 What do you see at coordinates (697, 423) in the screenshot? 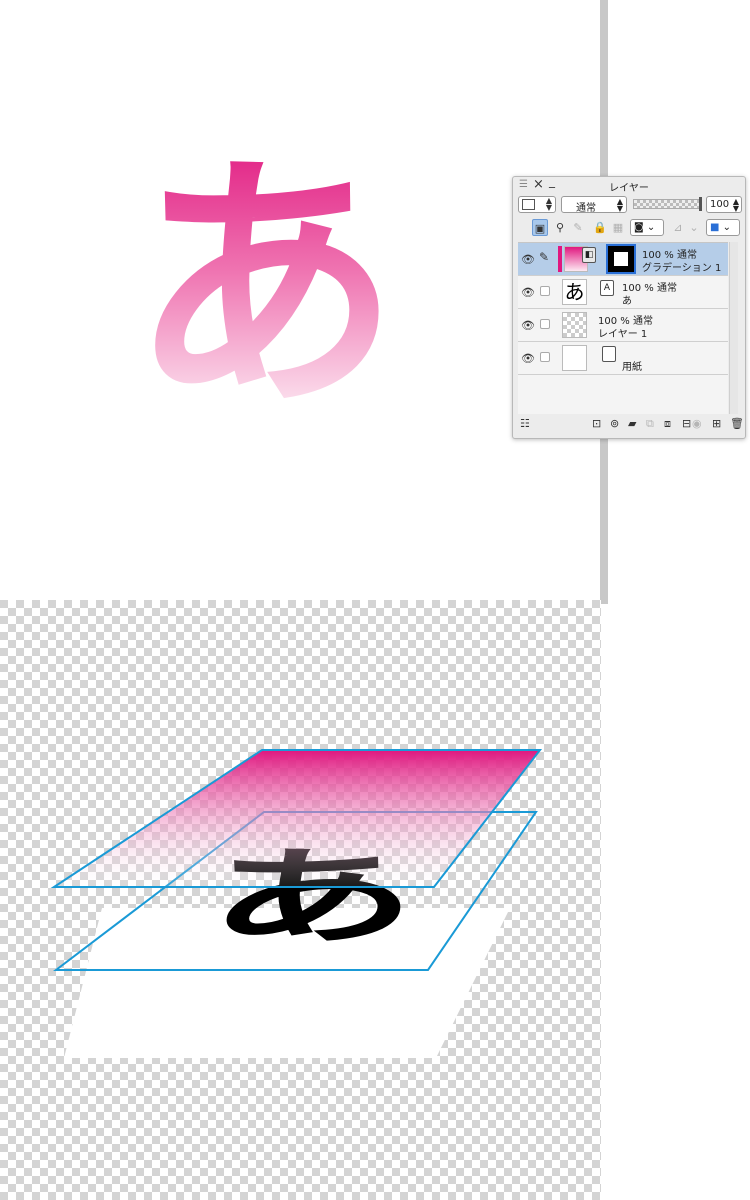
I see `create-mask-icon: ◉` at bounding box center [697, 423].